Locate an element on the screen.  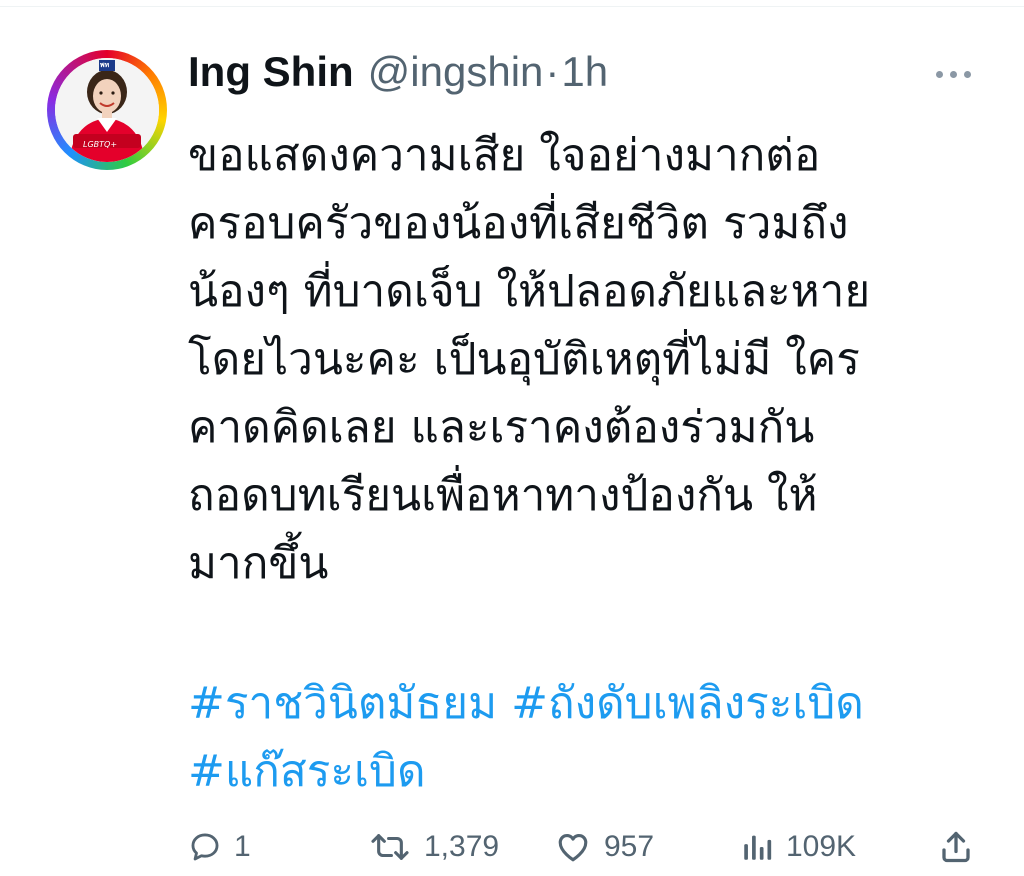
avatar: พท LGBTQ+ is located at coordinates (107, 110).